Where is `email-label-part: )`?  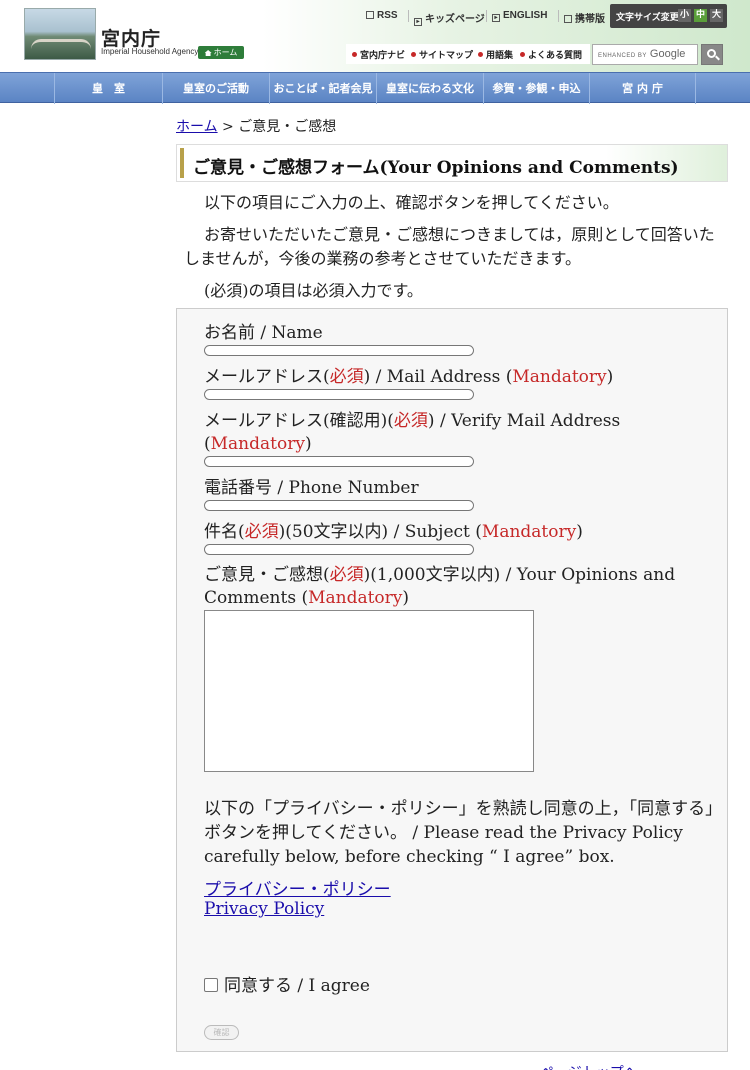
email-label-part: ) is located at coordinates (610, 377).